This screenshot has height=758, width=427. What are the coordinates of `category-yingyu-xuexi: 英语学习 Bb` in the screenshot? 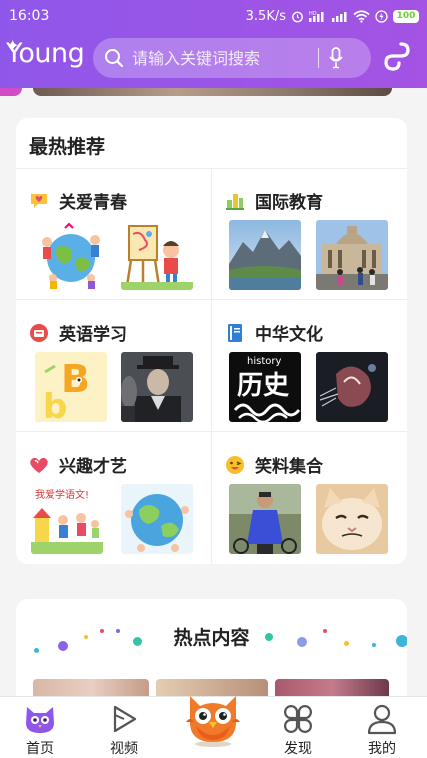 It's located at (113, 366).